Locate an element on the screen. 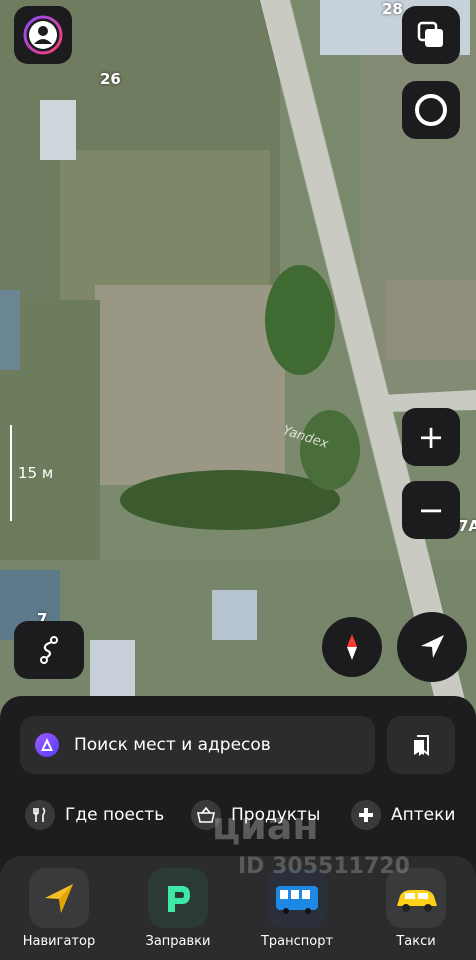  minus-icon: − is located at coordinates (431, 510).